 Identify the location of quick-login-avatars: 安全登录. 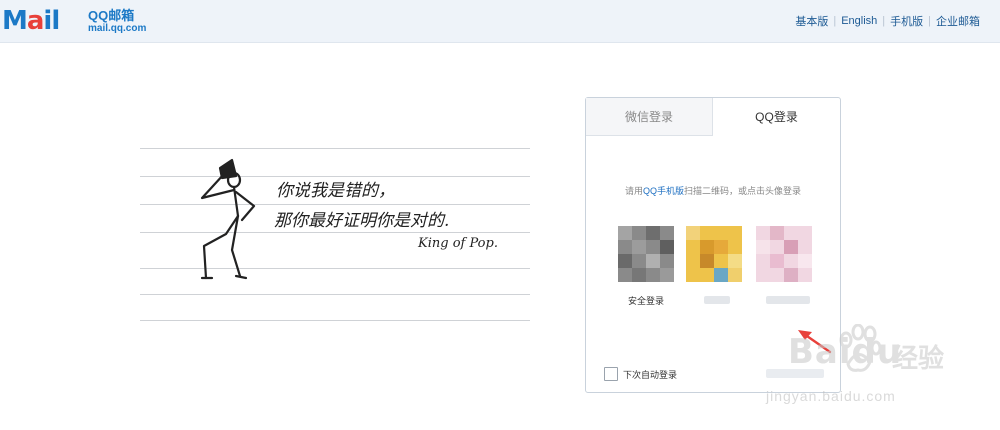
(723, 271).